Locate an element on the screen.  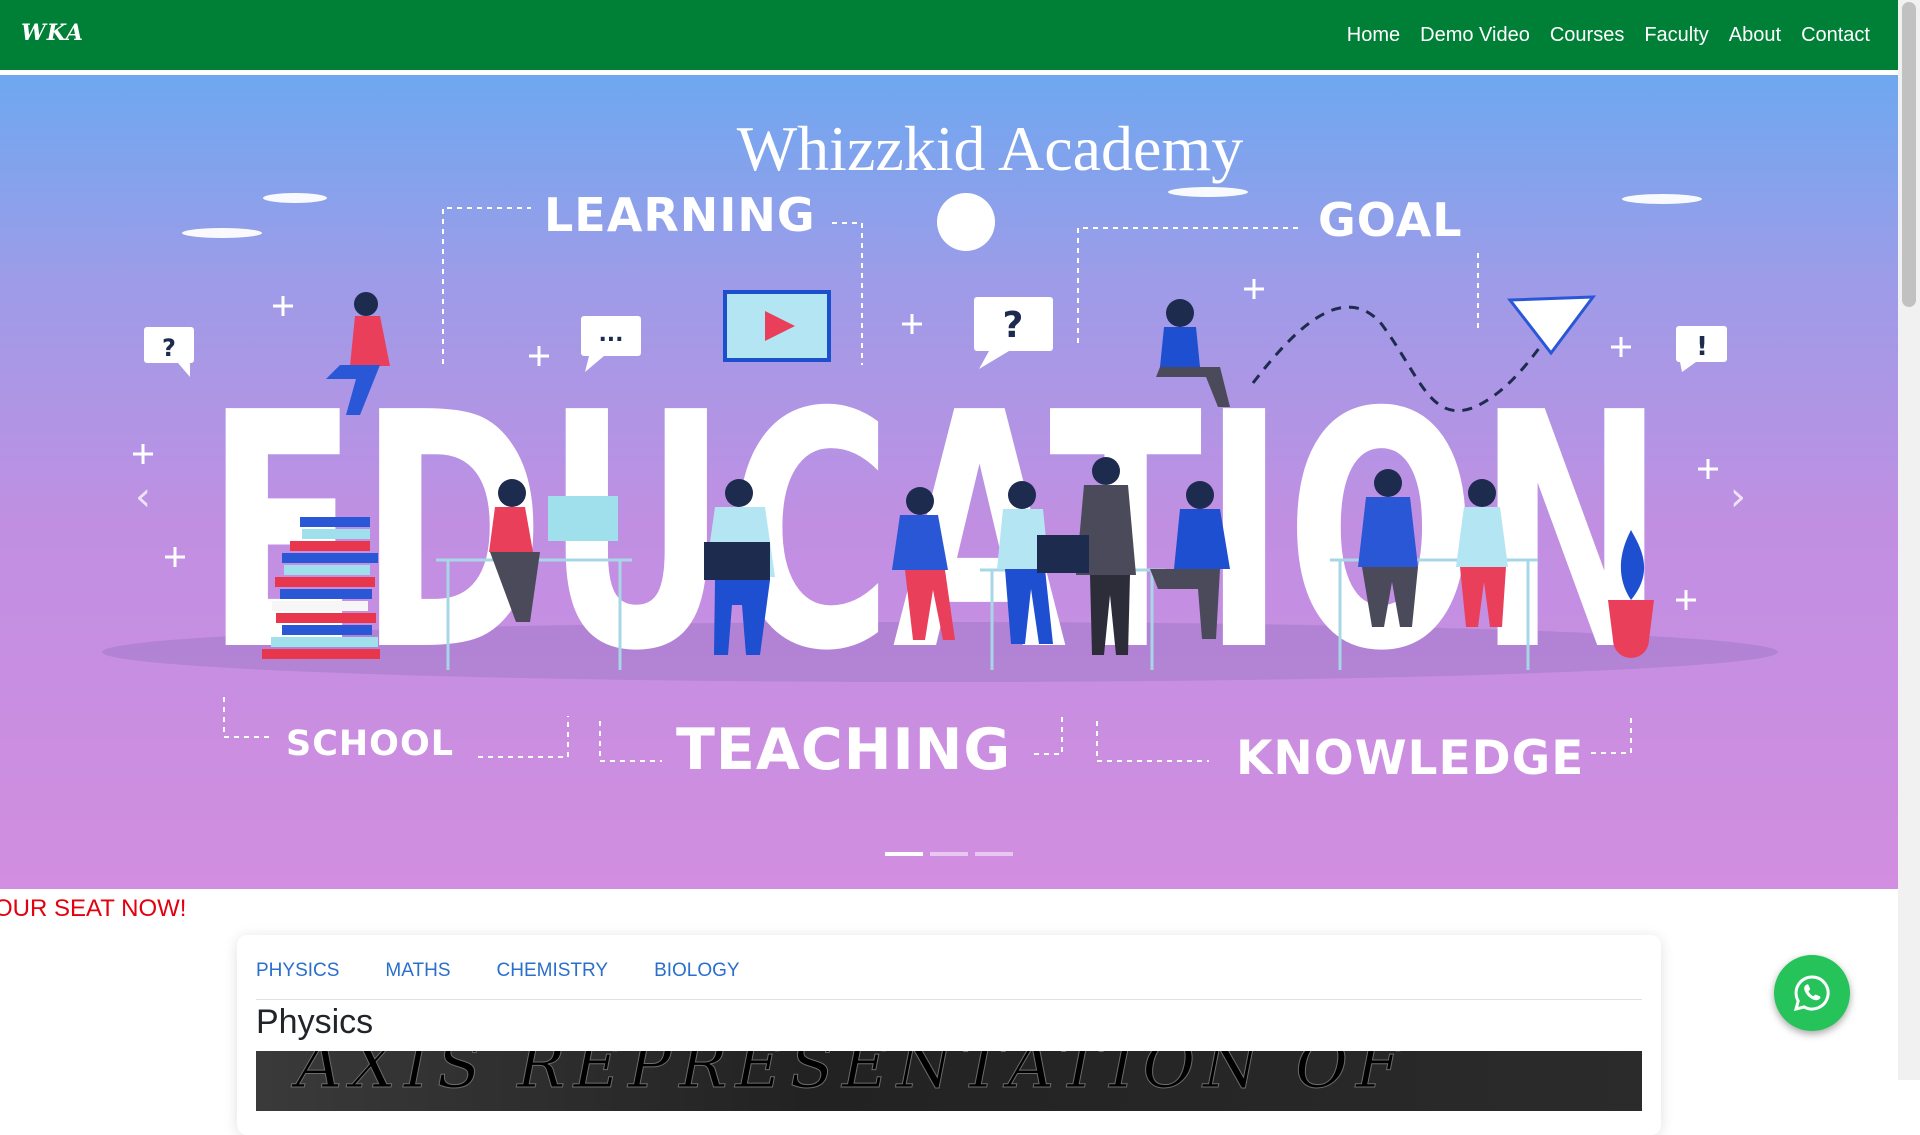
nav-link-contact: Contact is located at coordinates (1835, 35).